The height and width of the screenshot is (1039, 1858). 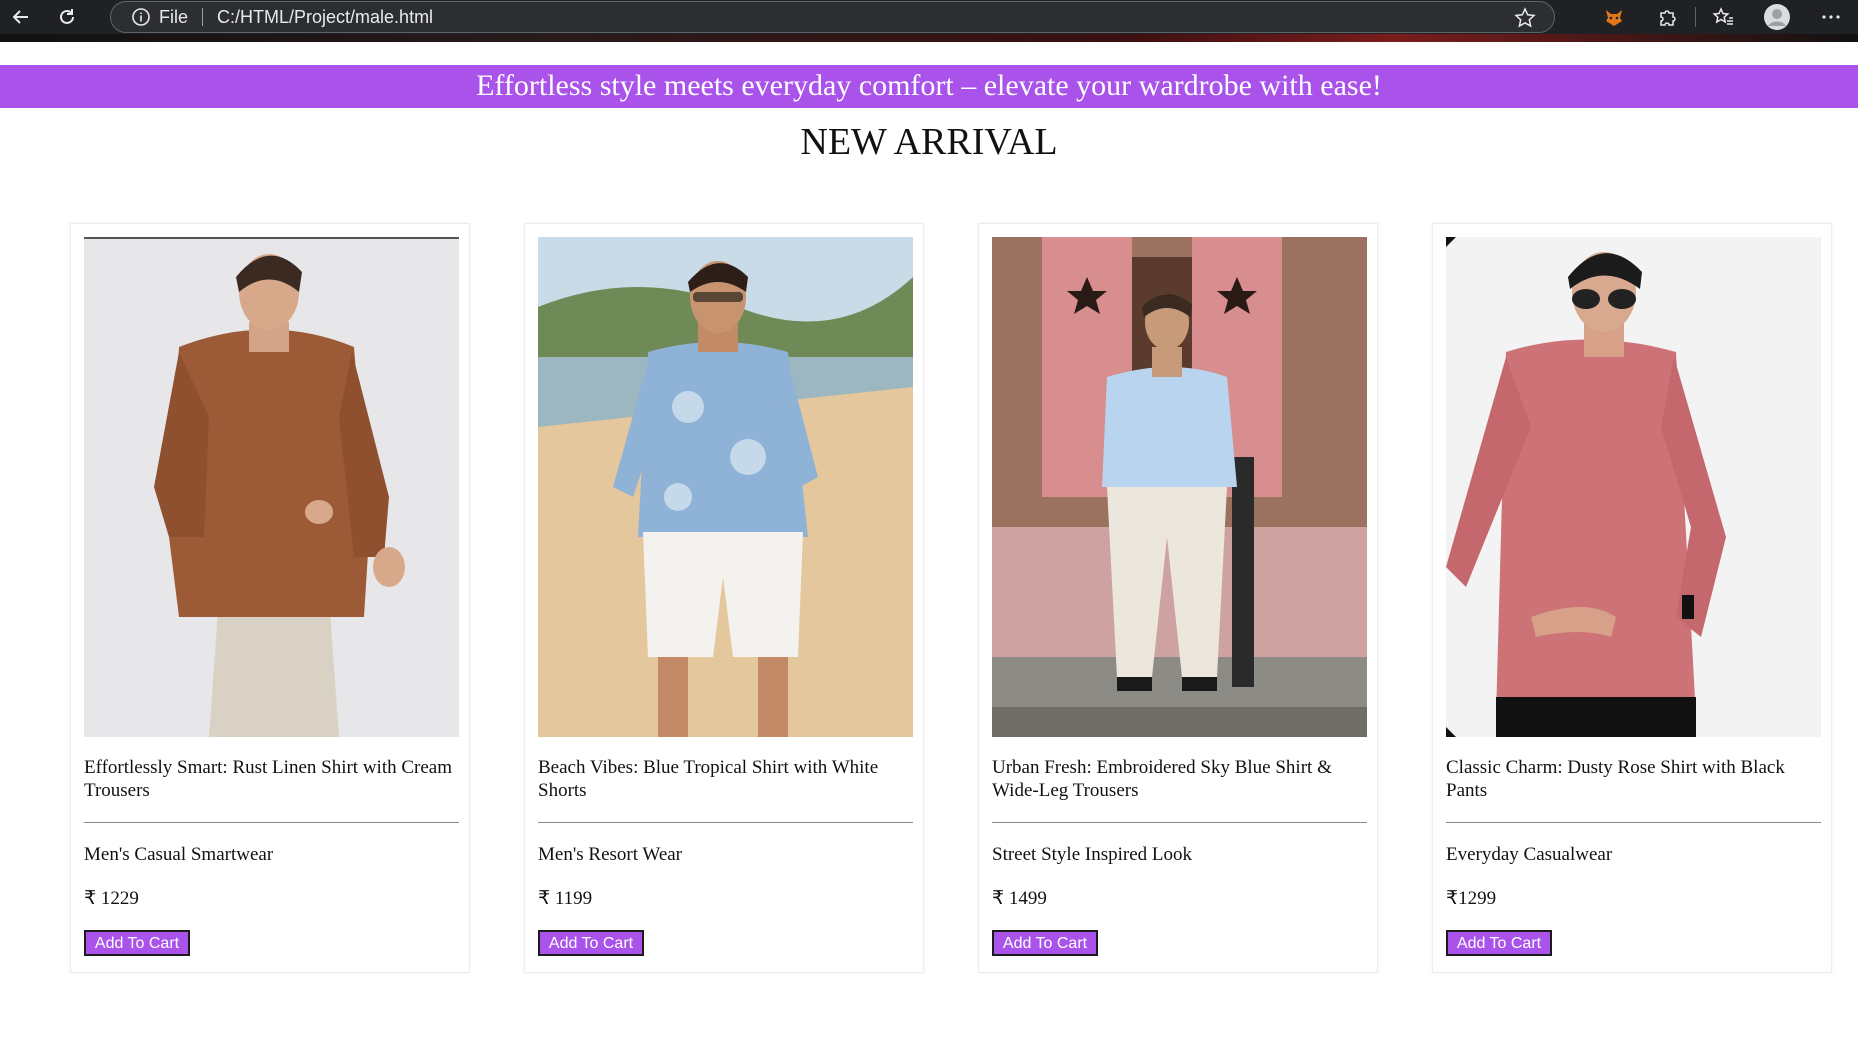 I want to click on more-icon, so click(x=1831, y=17).